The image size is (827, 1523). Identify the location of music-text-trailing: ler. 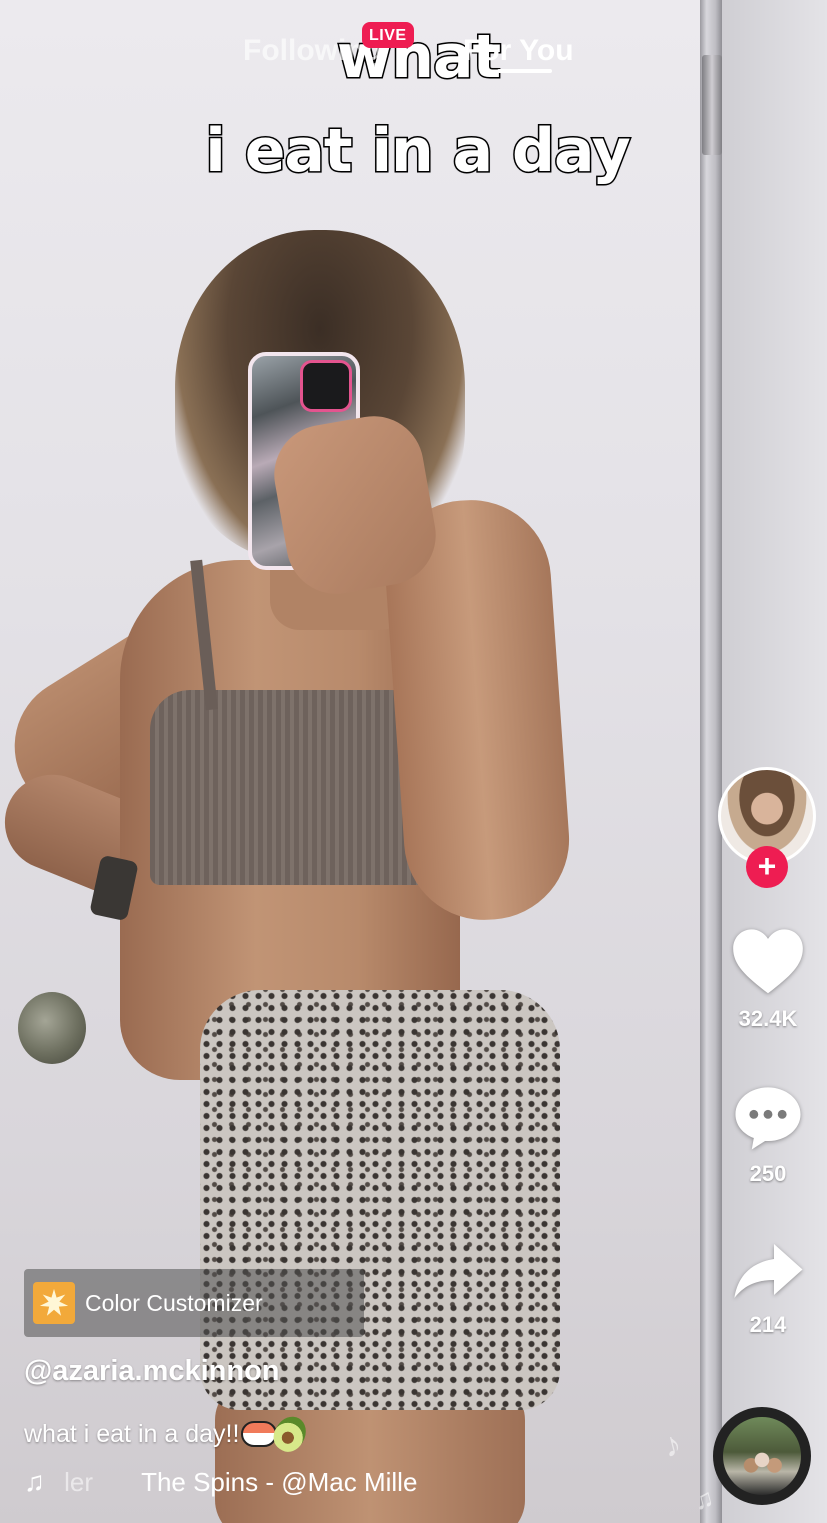
(79, 1481).